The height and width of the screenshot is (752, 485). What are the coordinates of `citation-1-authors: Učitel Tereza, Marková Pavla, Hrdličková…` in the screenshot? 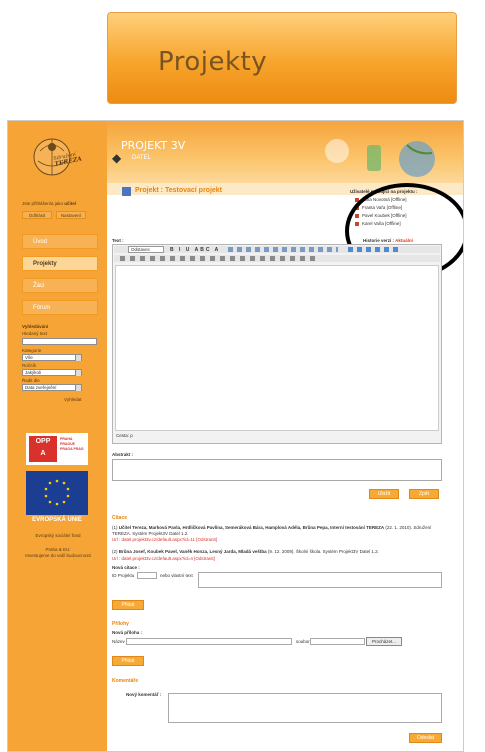 It's located at (251, 527).